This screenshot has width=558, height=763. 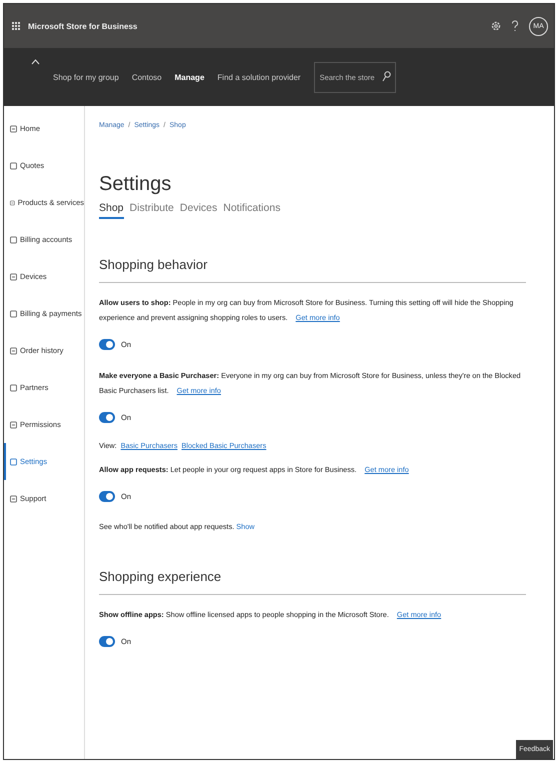 What do you see at coordinates (16, 26) in the screenshot?
I see `app-launcher-icon` at bounding box center [16, 26].